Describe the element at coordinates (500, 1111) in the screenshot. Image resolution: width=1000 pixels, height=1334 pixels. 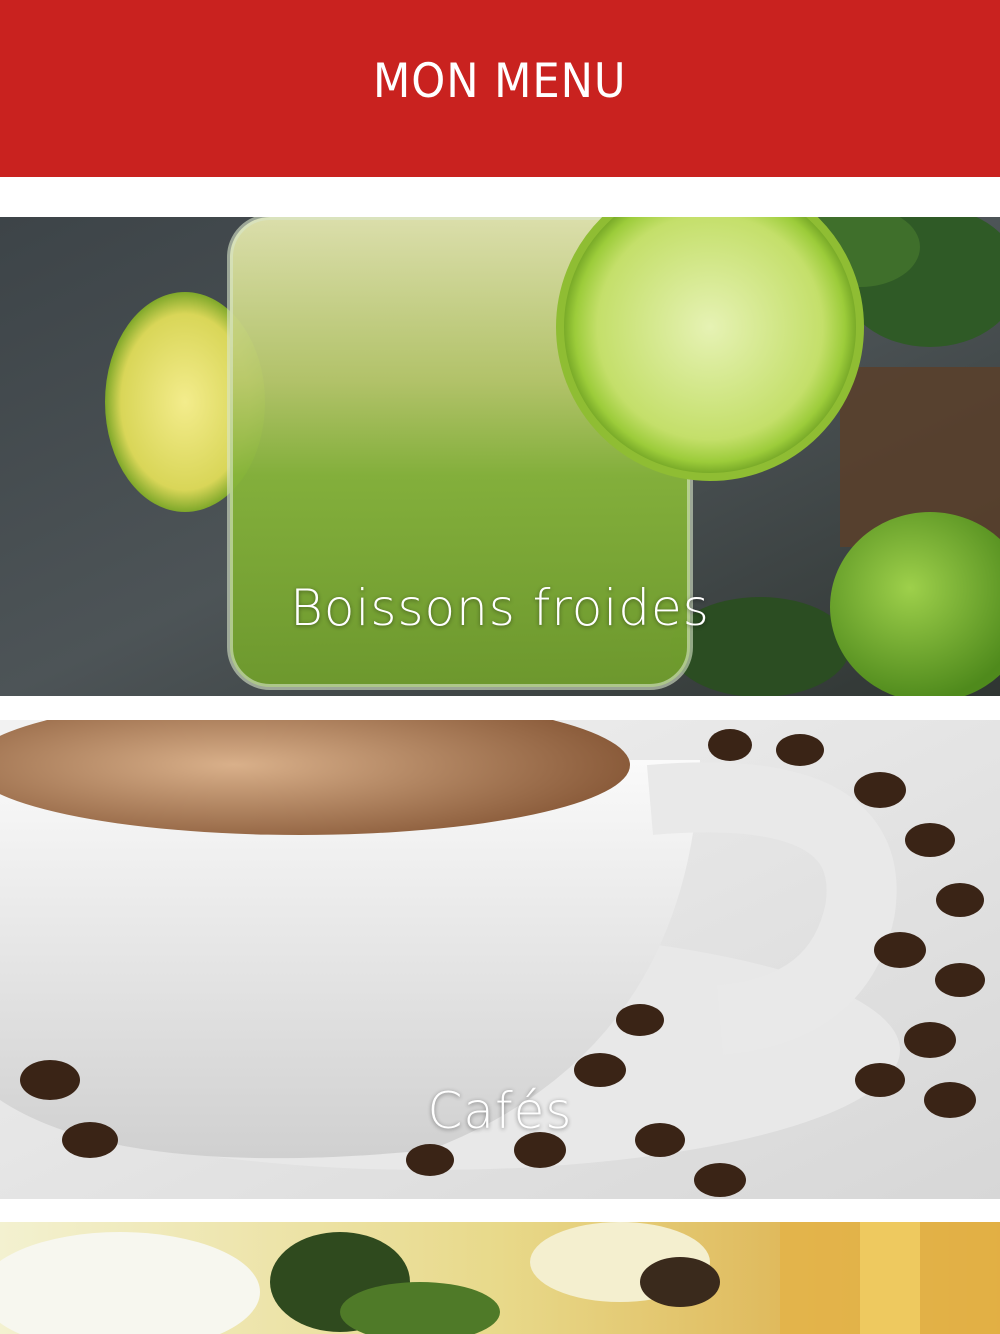
I see `category-label: Cafés` at that location.